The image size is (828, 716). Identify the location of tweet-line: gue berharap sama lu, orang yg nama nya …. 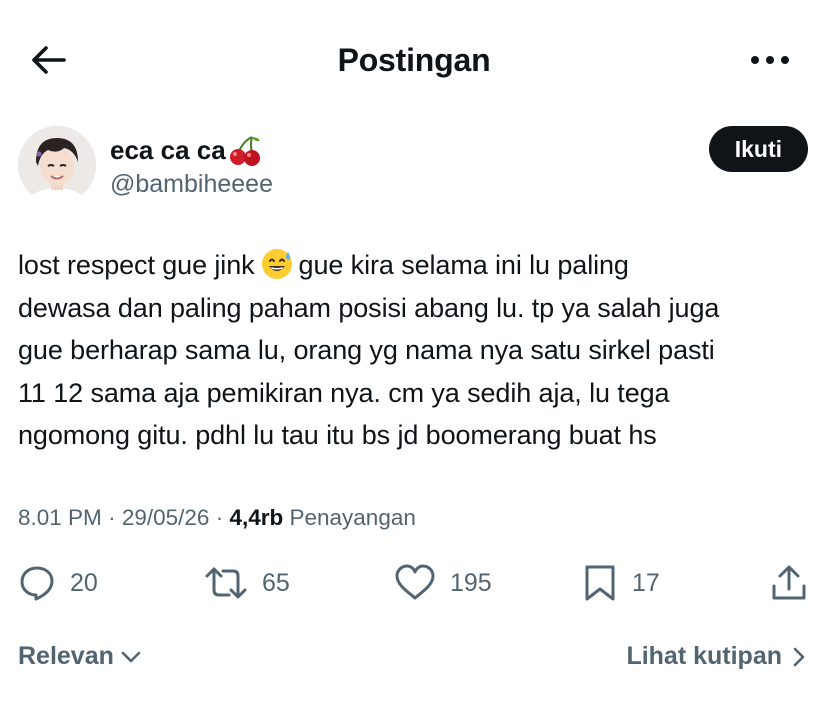
(366, 350).